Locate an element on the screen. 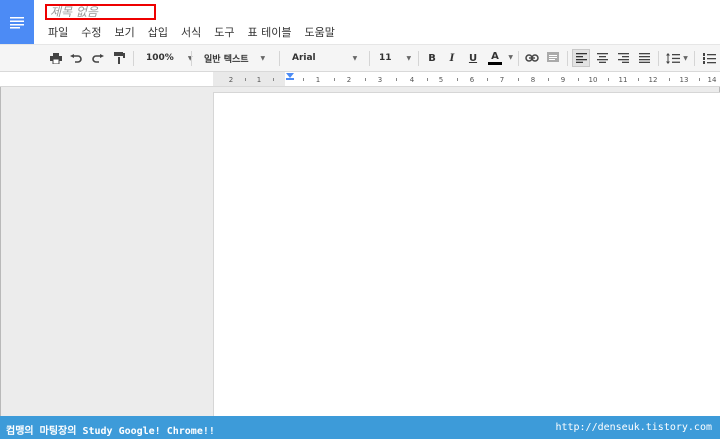 The width and height of the screenshot is (720, 439). font-caret-icon: ▼ is located at coordinates (355, 58).